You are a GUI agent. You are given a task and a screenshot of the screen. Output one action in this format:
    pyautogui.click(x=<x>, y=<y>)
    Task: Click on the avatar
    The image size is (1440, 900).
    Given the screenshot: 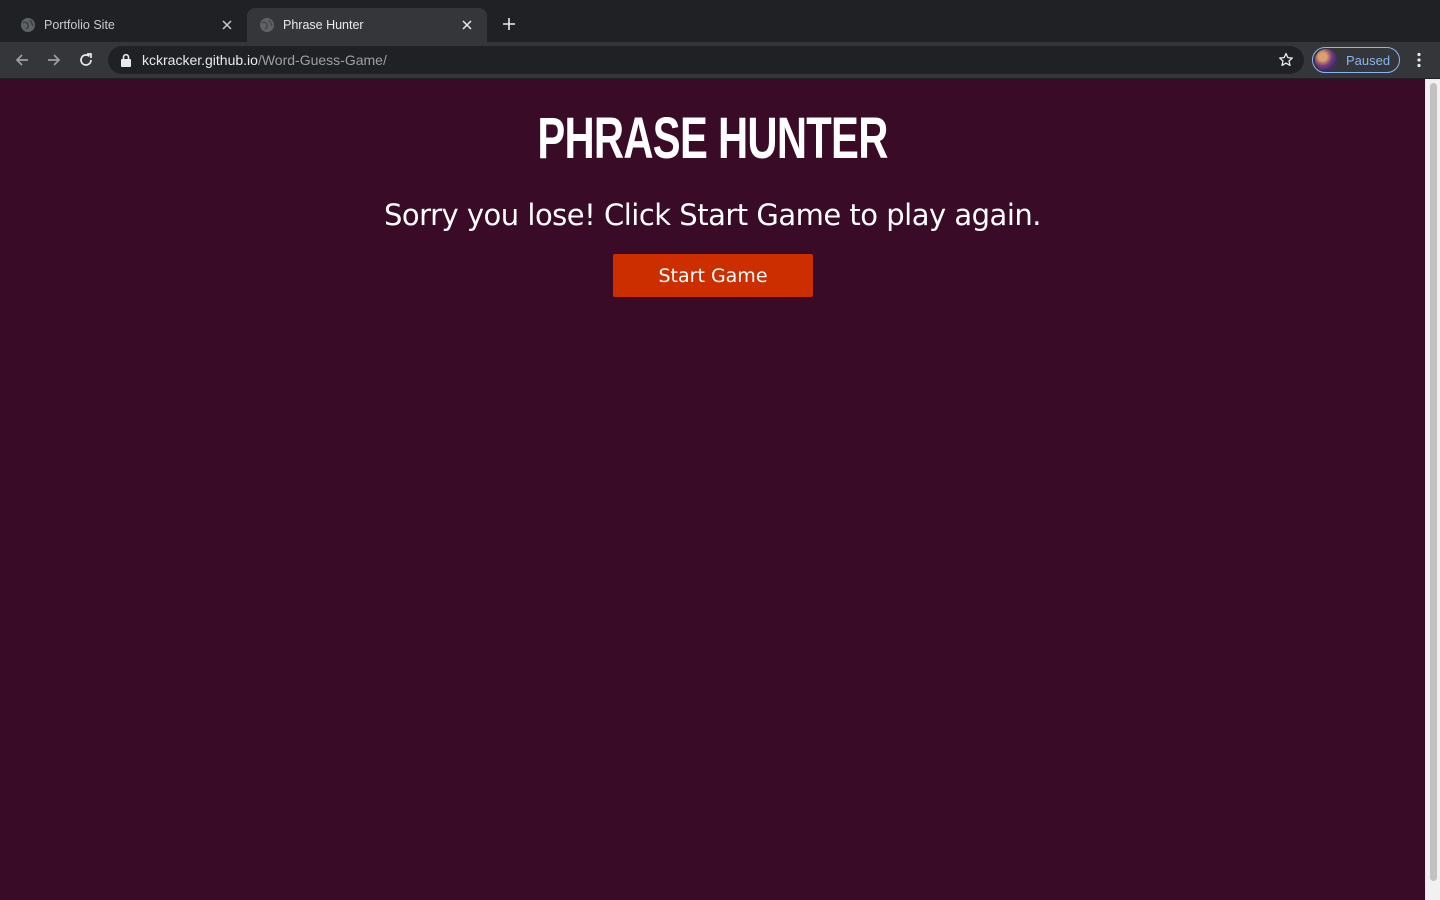 What is the action you would take?
    pyautogui.click(x=1326, y=60)
    